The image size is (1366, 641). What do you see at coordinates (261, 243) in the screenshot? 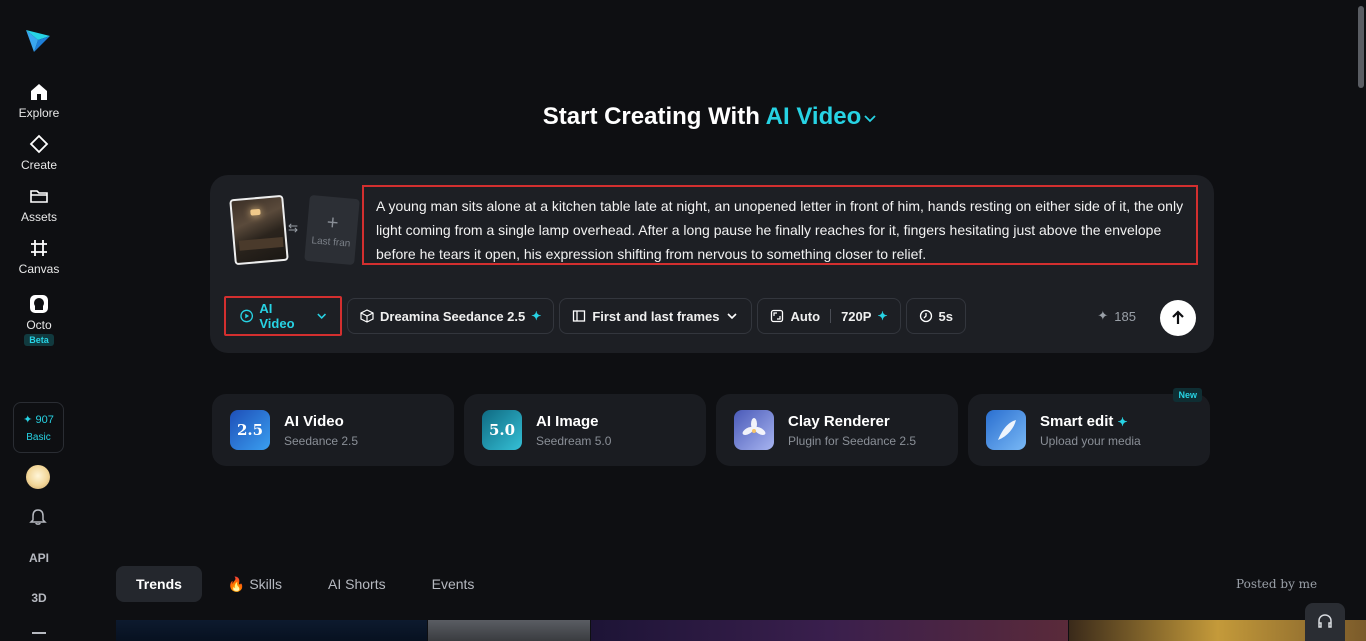
I see `table-shape` at bounding box center [261, 243].